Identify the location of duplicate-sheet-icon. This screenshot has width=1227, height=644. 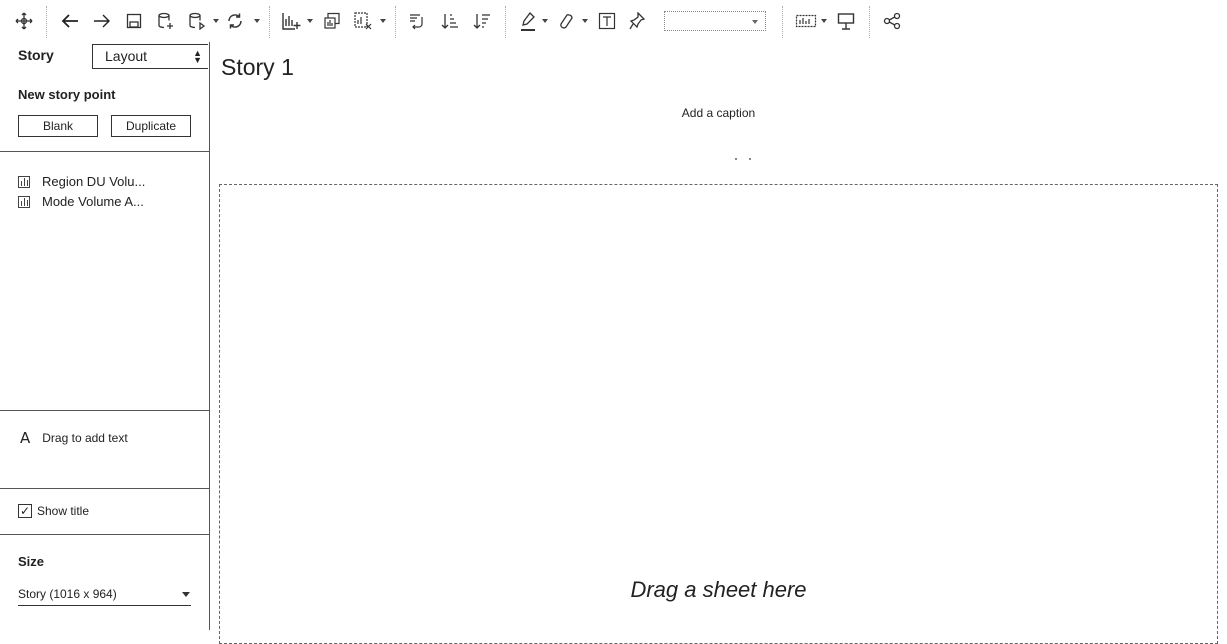
(332, 21).